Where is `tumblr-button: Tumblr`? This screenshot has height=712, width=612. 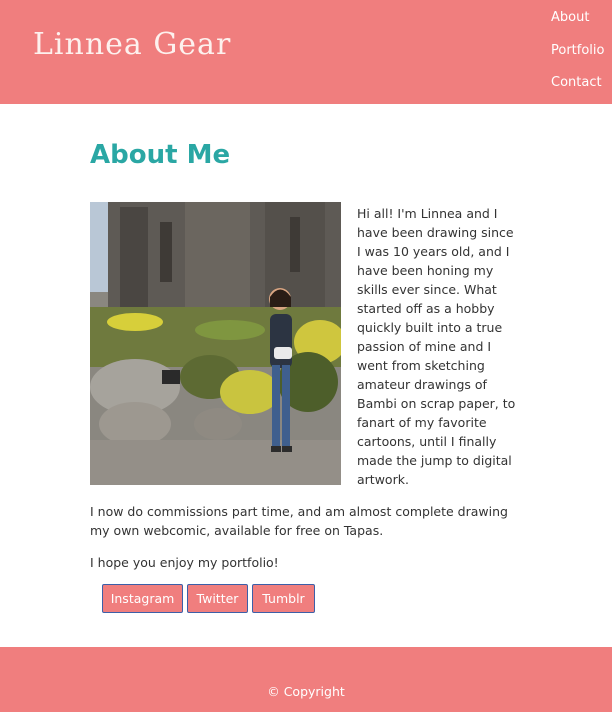
tumblr-button: Tumblr is located at coordinates (283, 598).